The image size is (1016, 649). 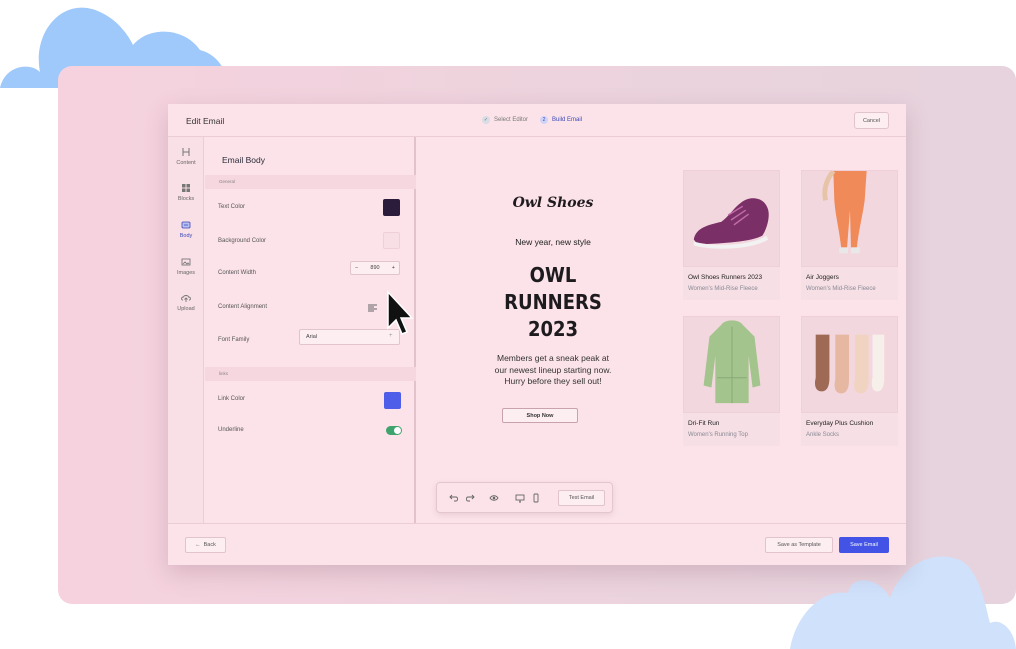 I want to click on headline-line: RUNNERS, so click(x=553, y=302).